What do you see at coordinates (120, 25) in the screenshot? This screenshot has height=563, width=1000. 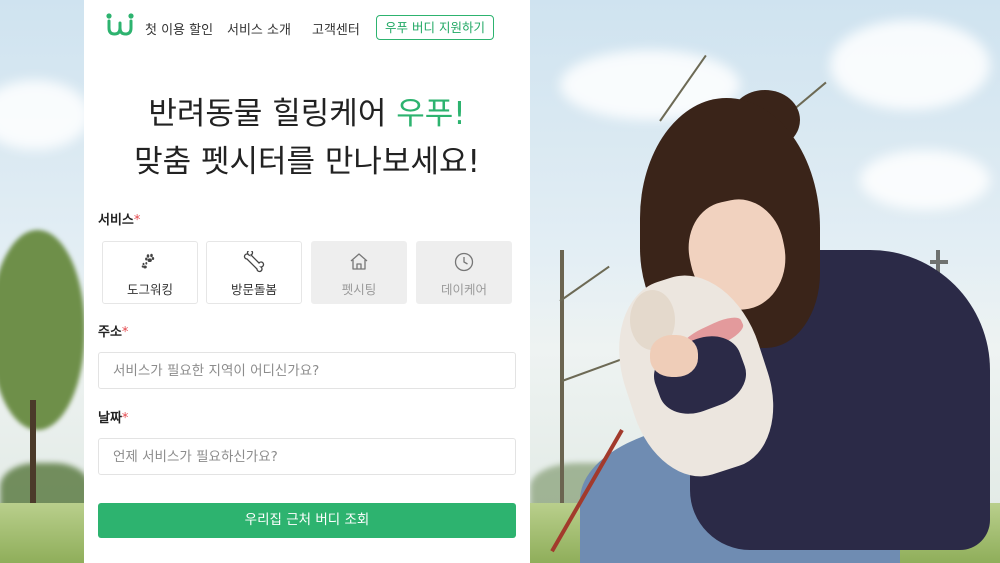 I see `woof-logo-icon` at bounding box center [120, 25].